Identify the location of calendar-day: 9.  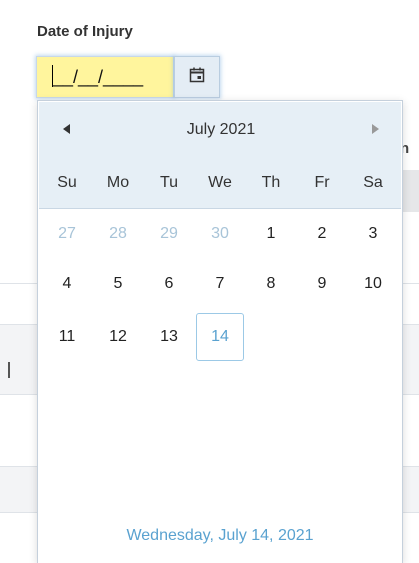
(322, 284).